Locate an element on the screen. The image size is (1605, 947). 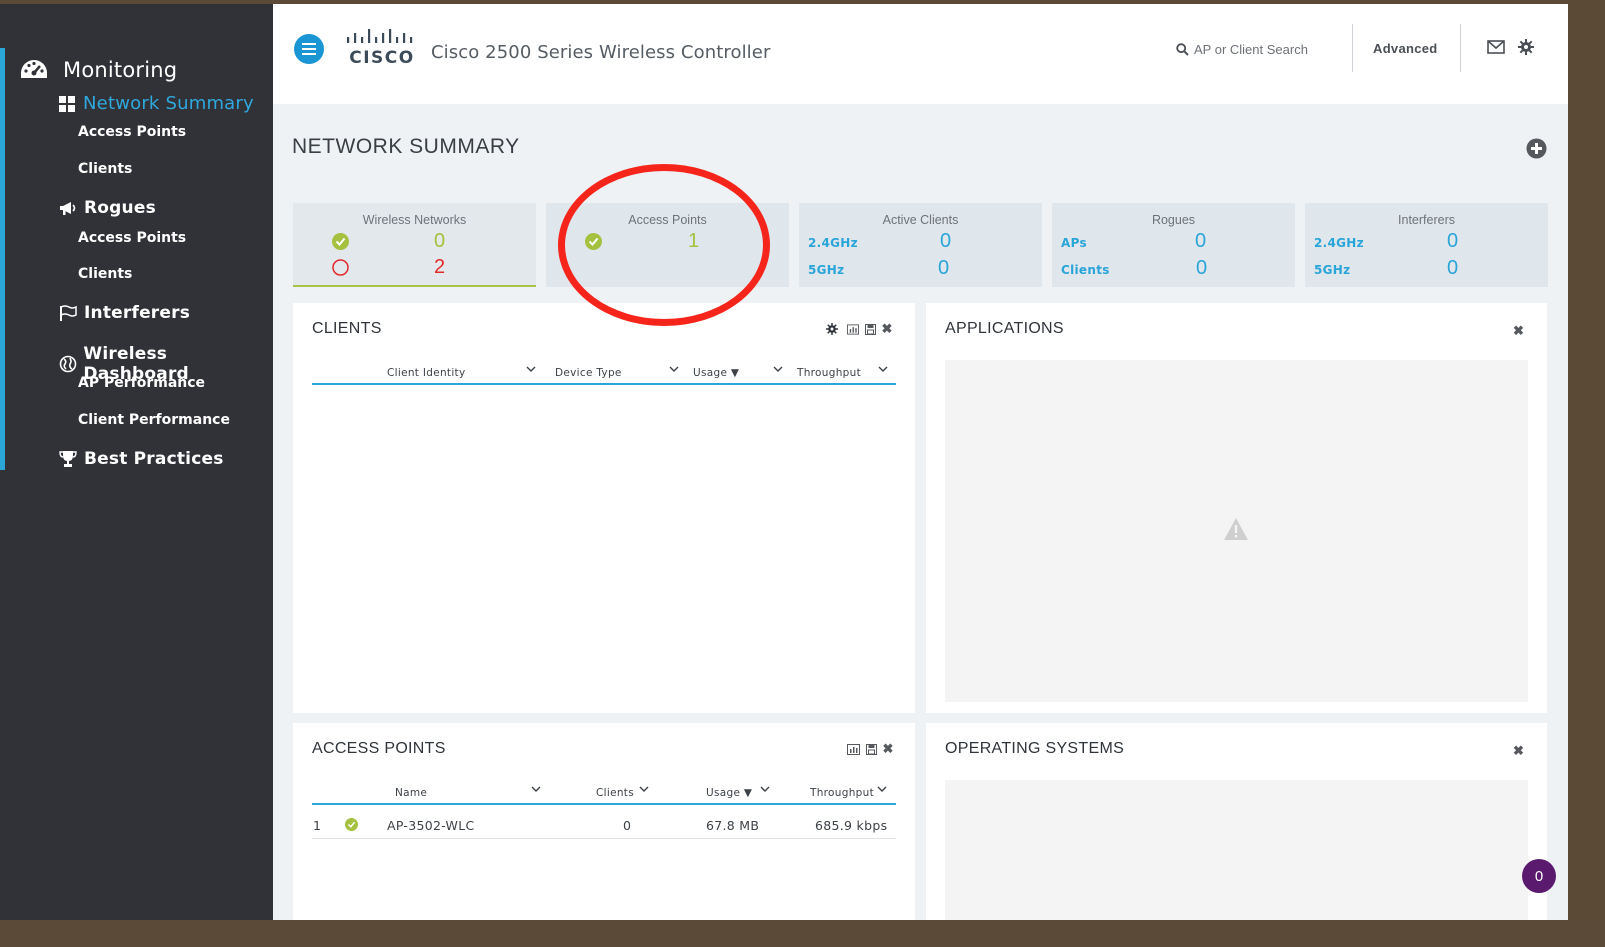
add-widget-button is located at coordinates (1536, 151).